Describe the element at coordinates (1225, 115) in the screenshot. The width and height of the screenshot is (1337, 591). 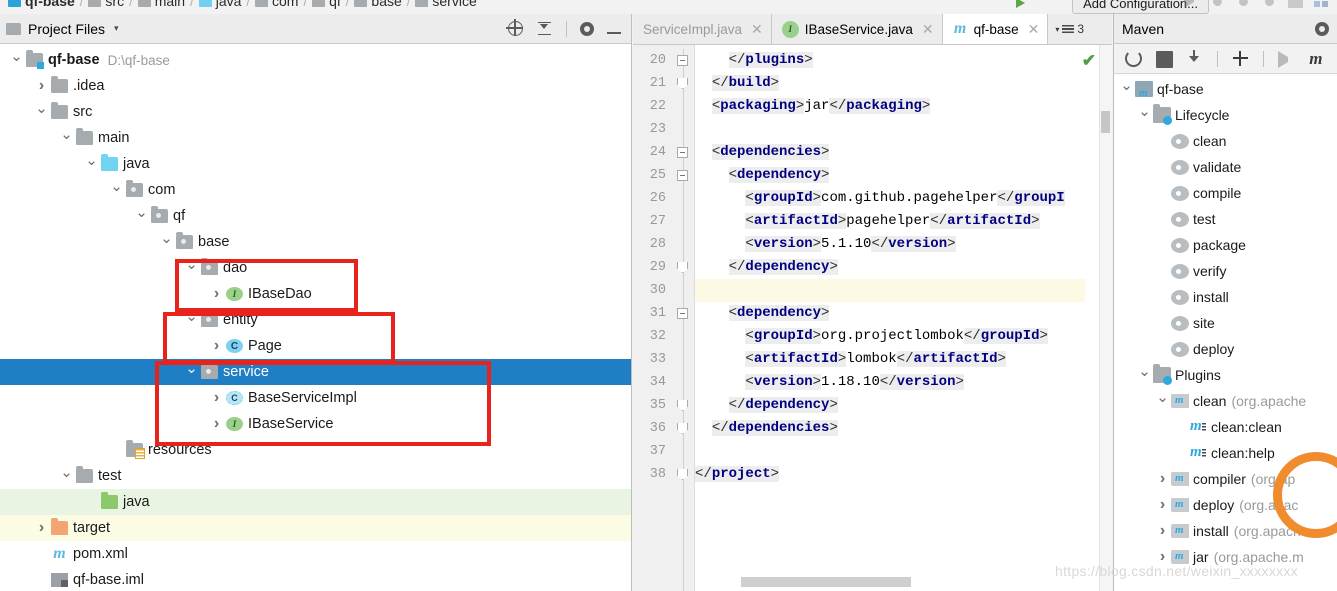
I see `maven-node-lifecycle: Lifecycle` at that location.